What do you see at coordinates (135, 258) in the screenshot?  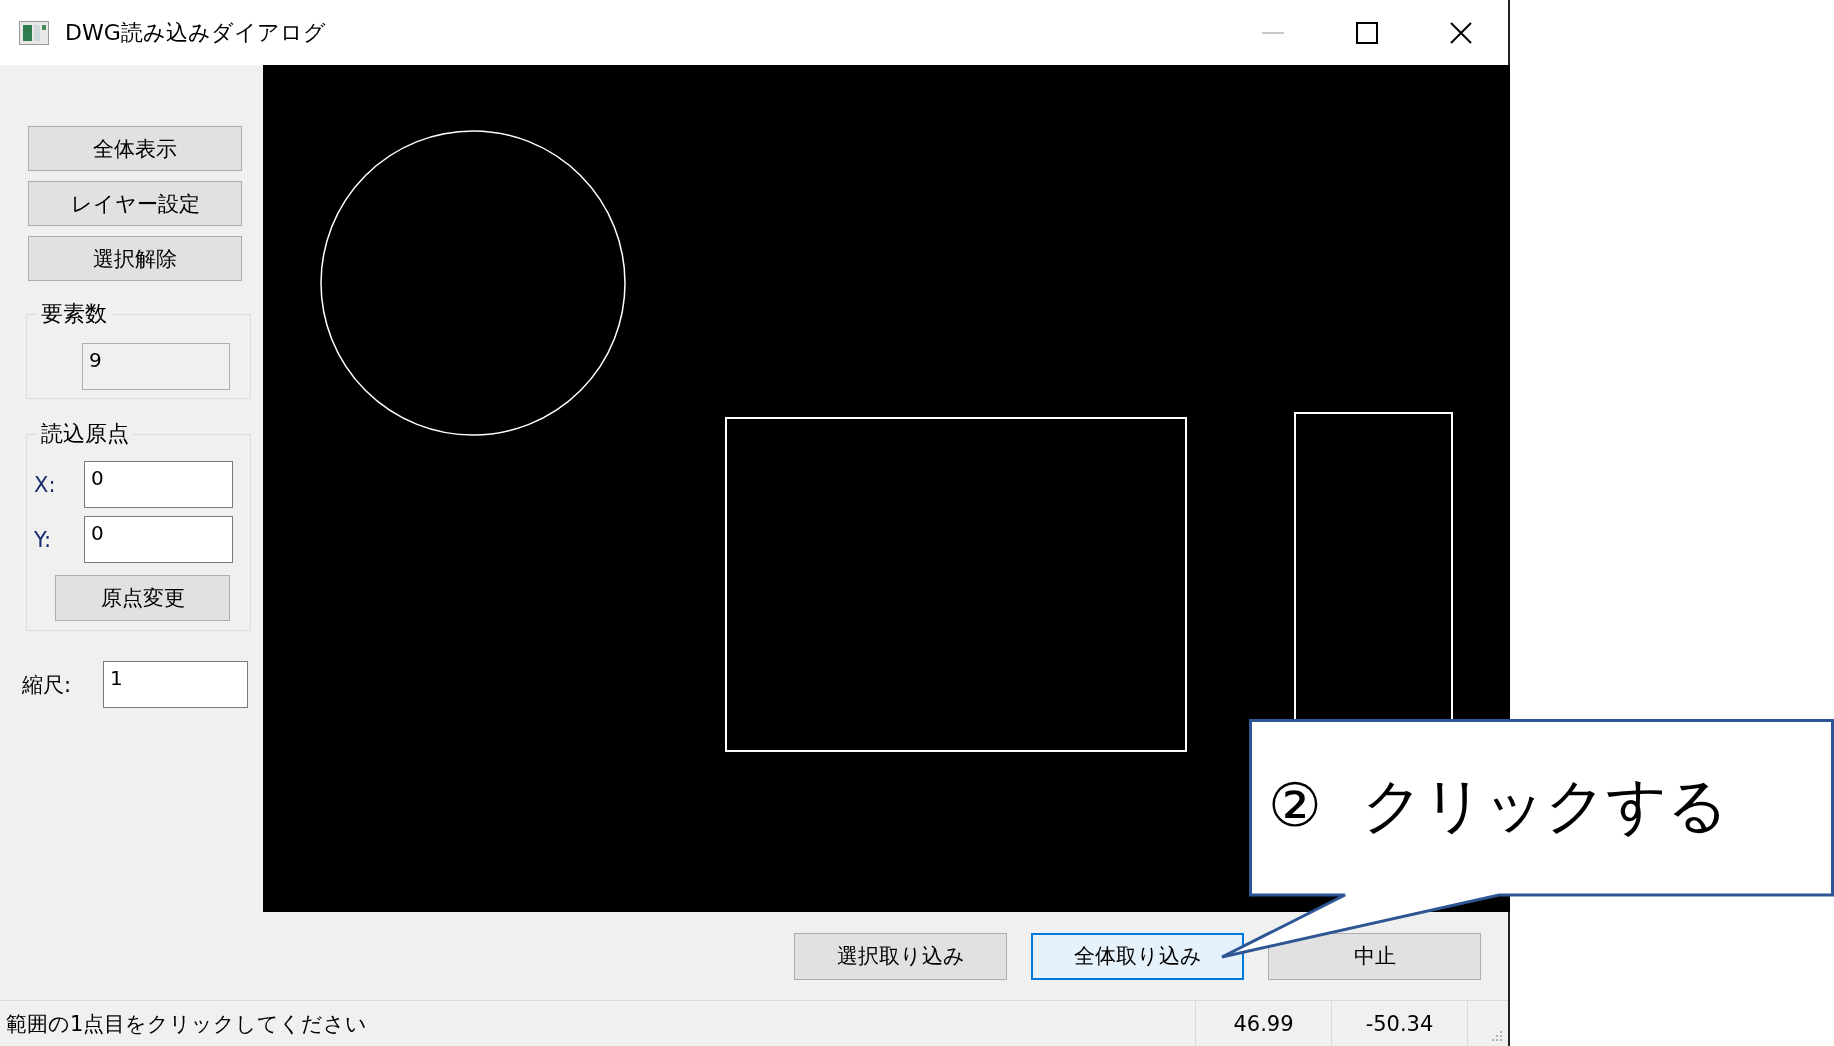 I see `toolbar-button: 選択解除` at bounding box center [135, 258].